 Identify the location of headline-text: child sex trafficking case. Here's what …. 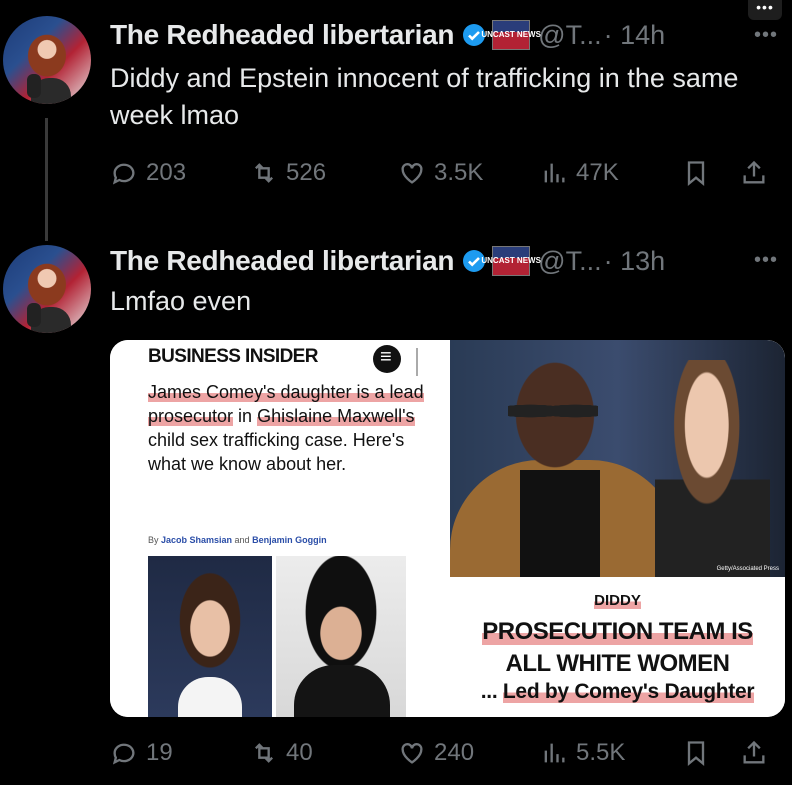
(276, 452).